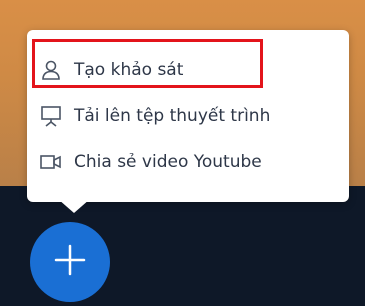  I want to click on menu-item-upload-presentation: Tải lên tệp thuyết trình, so click(188, 116).